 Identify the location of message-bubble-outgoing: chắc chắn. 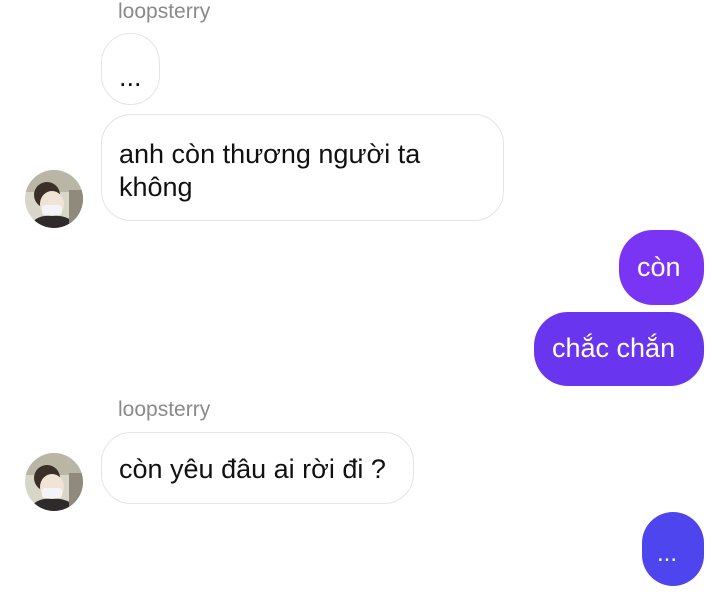
(619, 349).